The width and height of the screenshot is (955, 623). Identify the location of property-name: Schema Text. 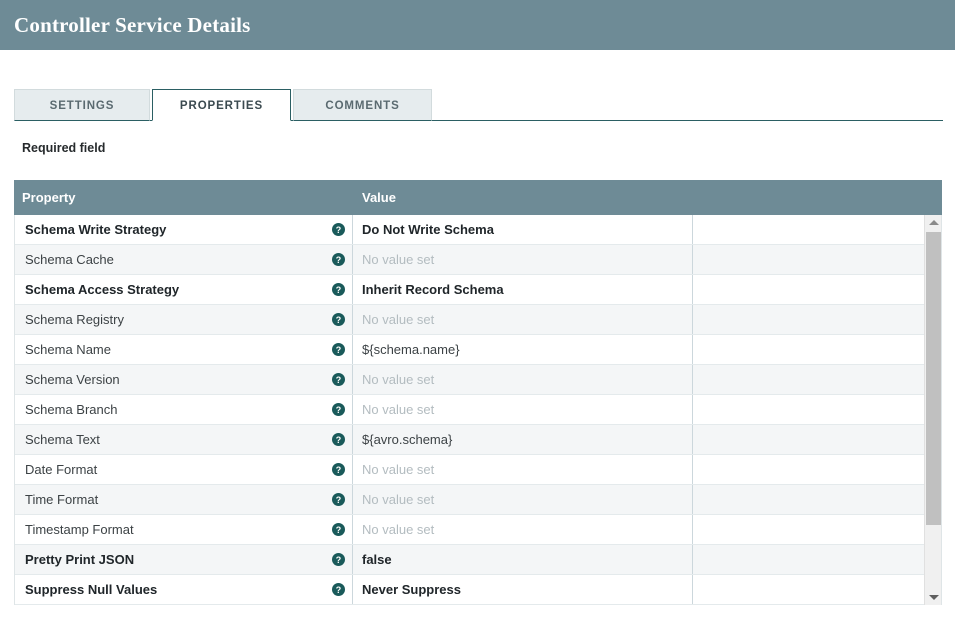
(62, 439).